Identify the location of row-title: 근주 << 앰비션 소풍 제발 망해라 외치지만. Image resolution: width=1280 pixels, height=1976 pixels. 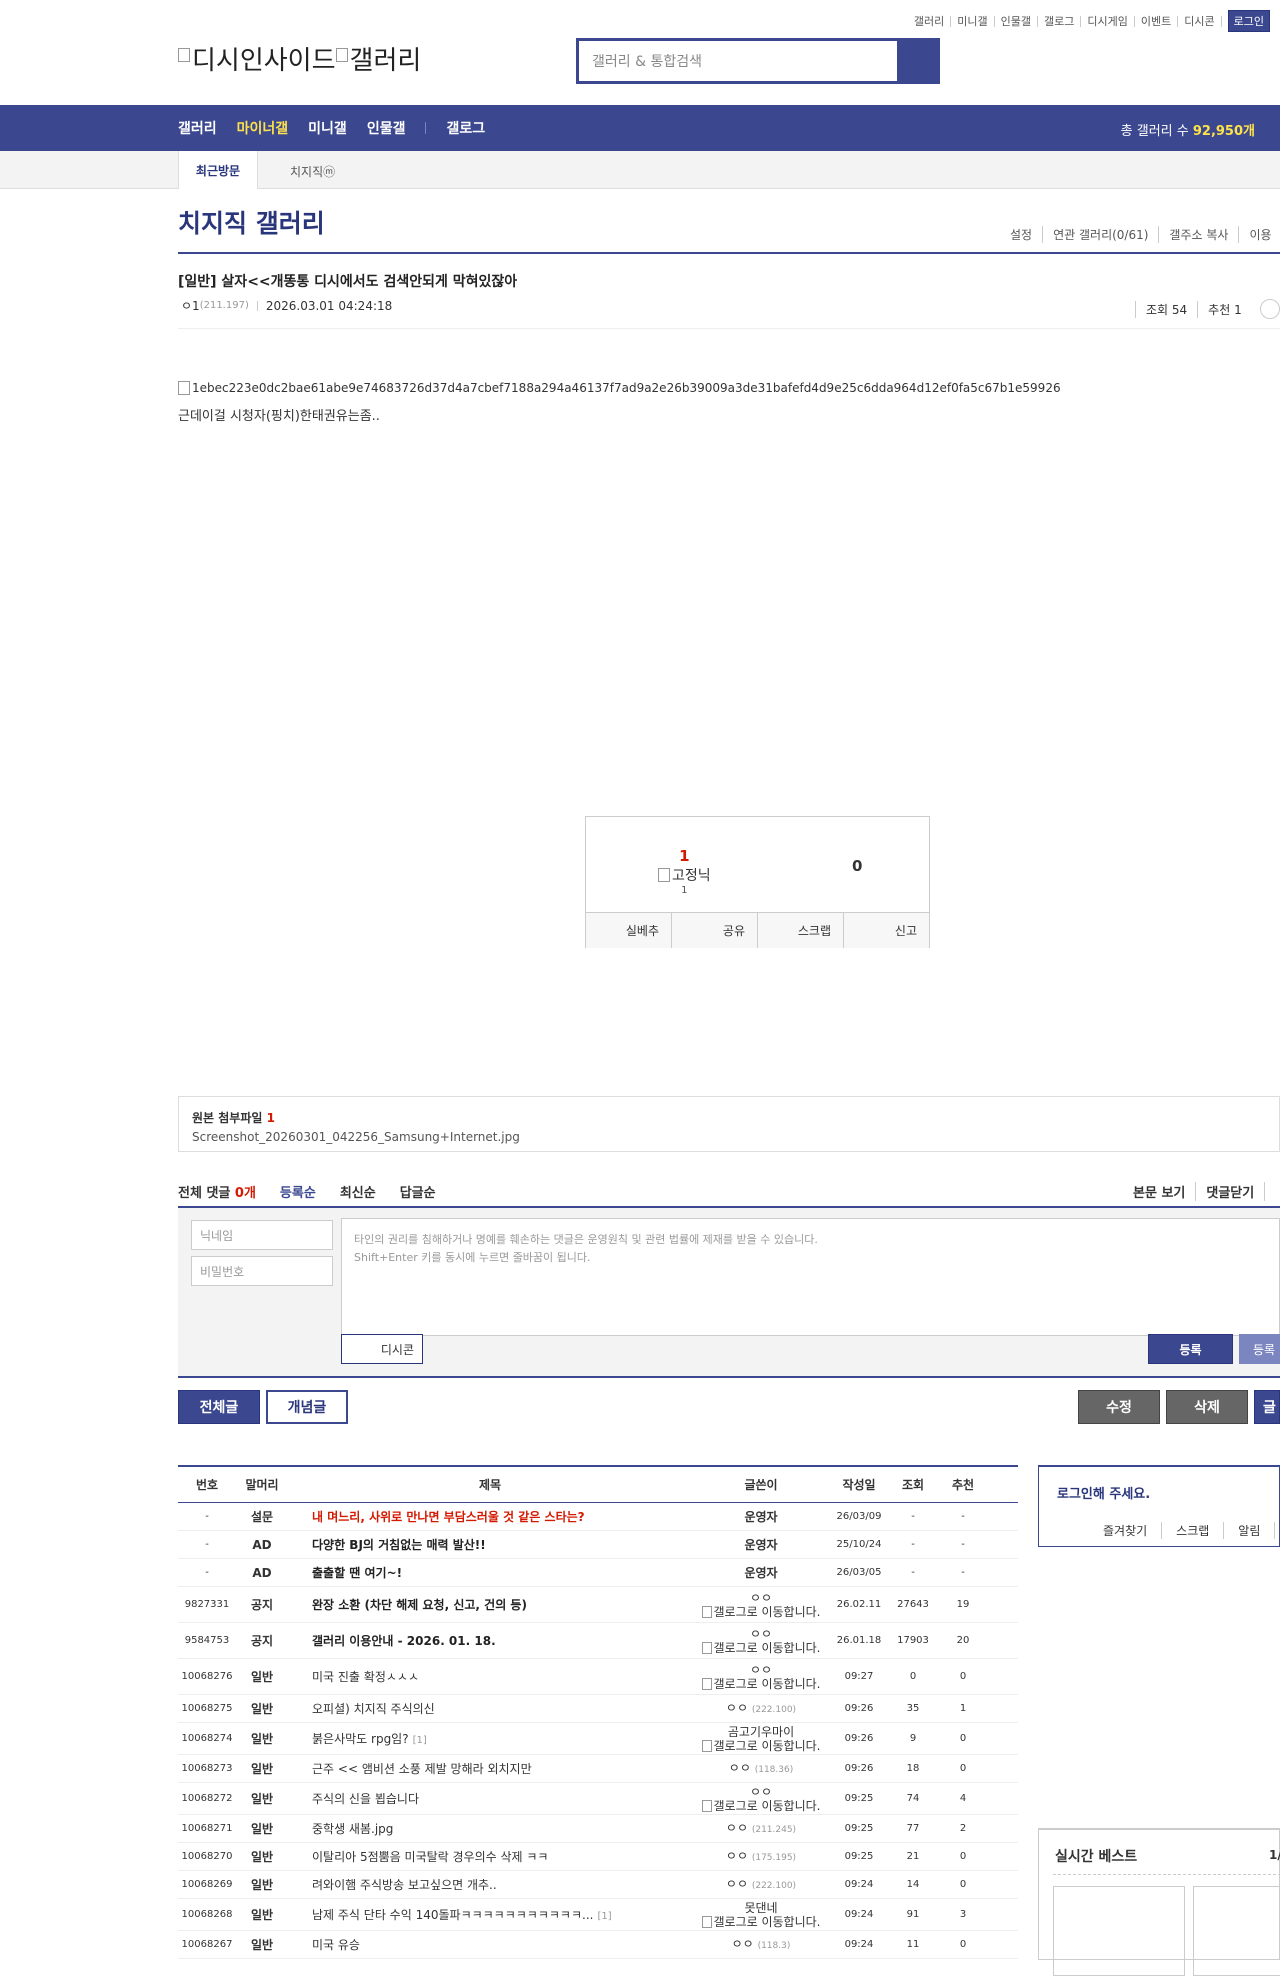
(490, 1768).